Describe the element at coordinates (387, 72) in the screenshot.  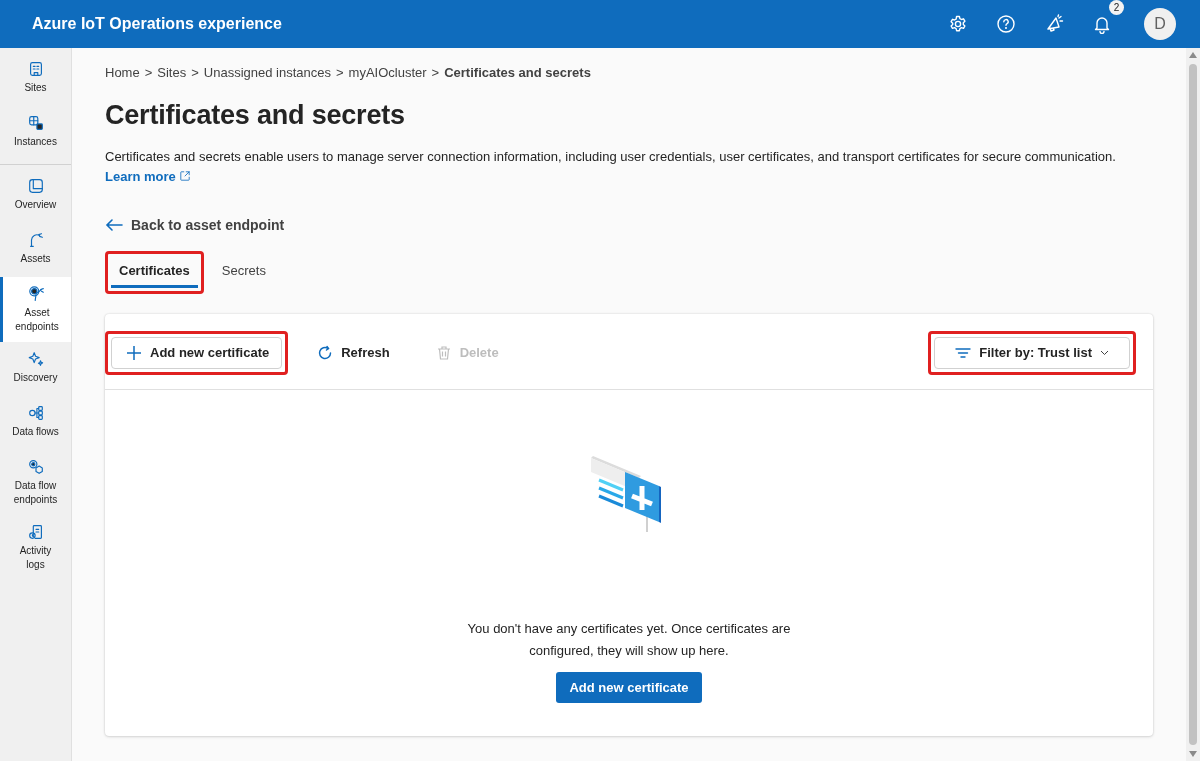
I see `breadcrumb-link: myAIOcluster` at that location.